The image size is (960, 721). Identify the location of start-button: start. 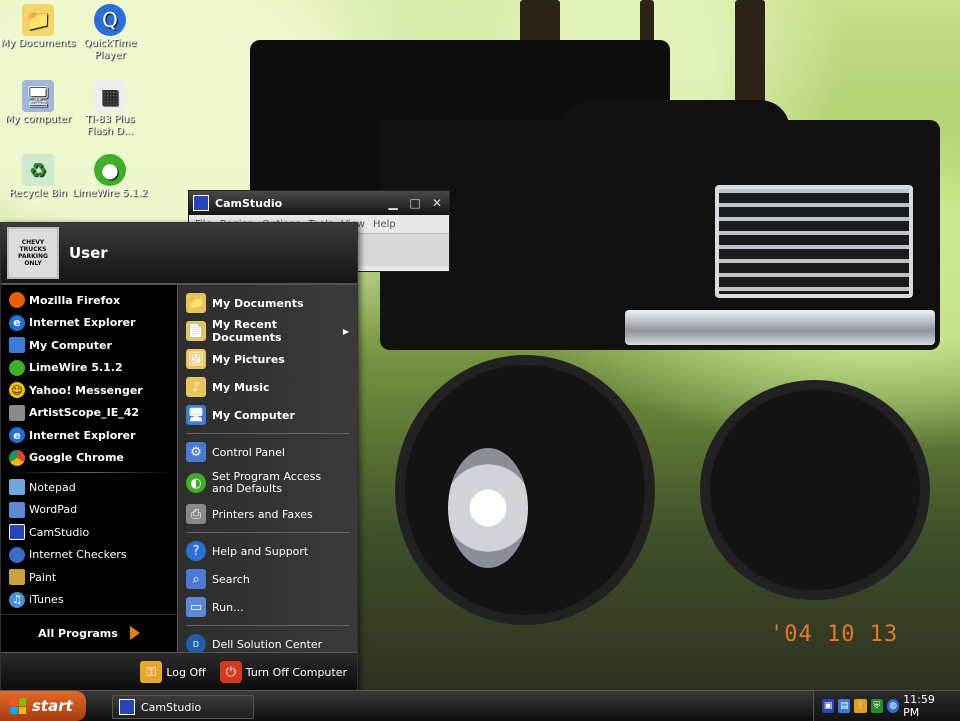
(43, 706).